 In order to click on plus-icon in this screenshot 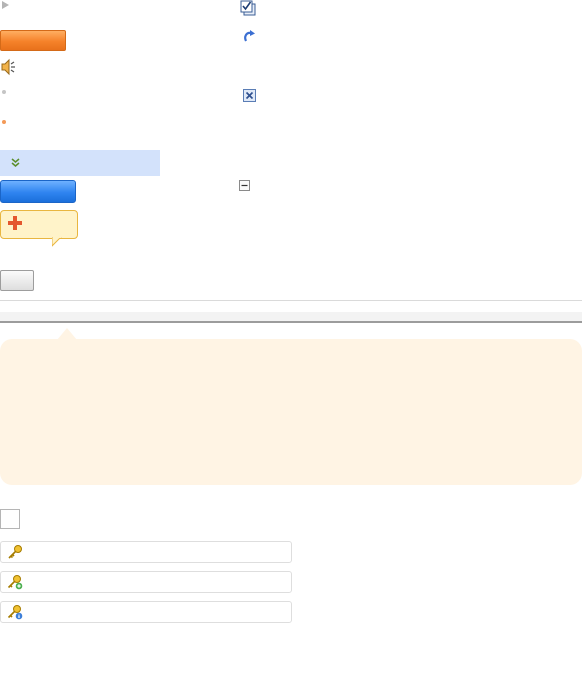, I will do `click(15, 223)`.